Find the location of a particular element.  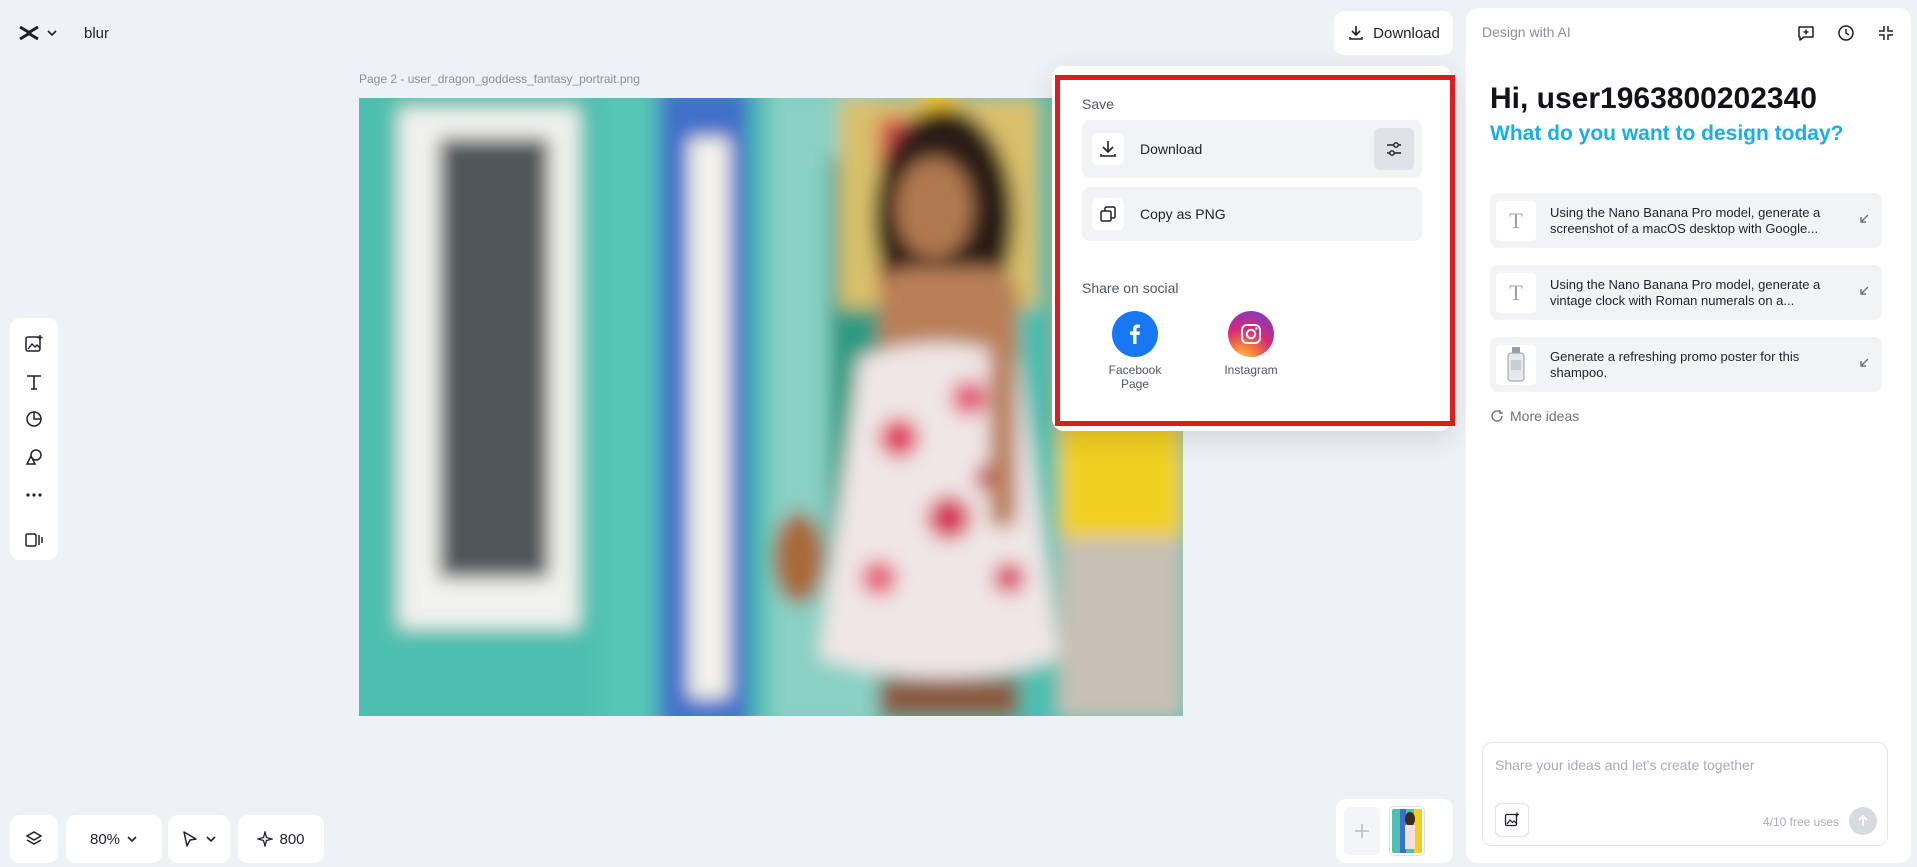

upload-image-button is located at coordinates (1512, 820).